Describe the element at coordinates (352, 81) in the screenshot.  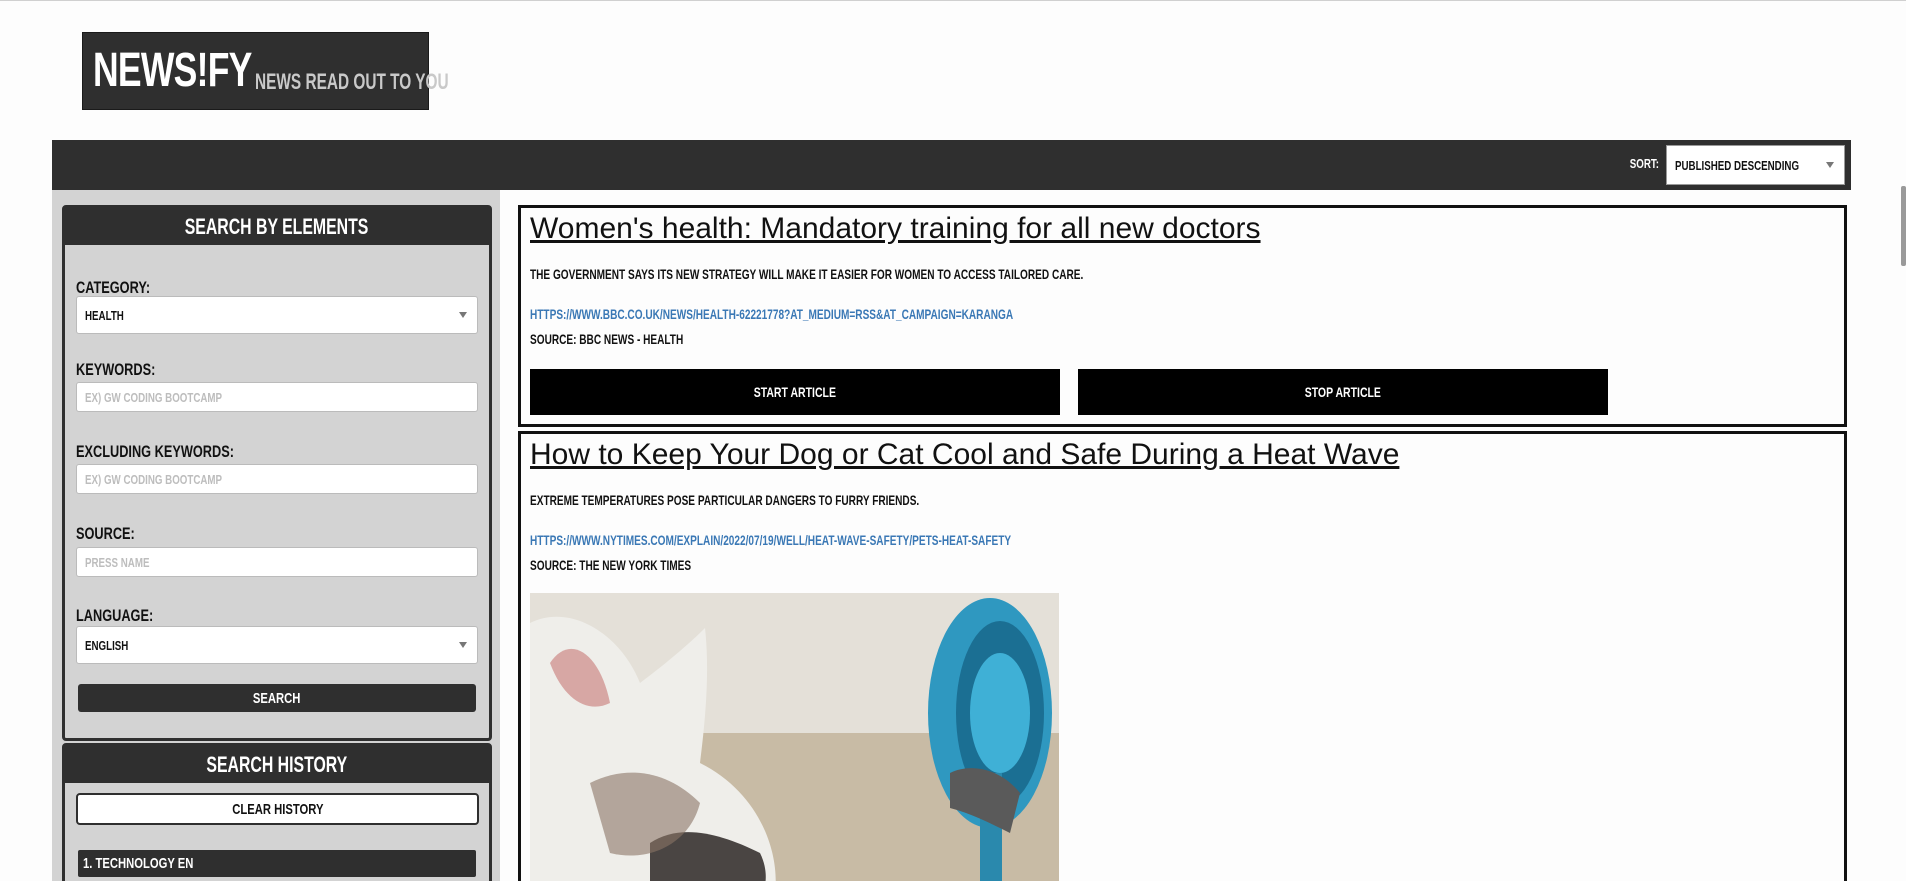
I see `logo-tagline: NEWS READ OUT TO YOU` at that location.